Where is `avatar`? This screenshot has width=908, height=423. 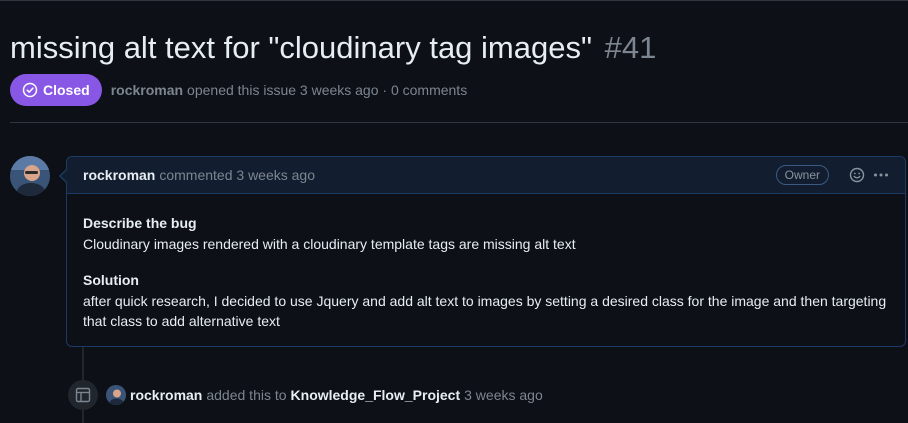
avatar is located at coordinates (30, 176).